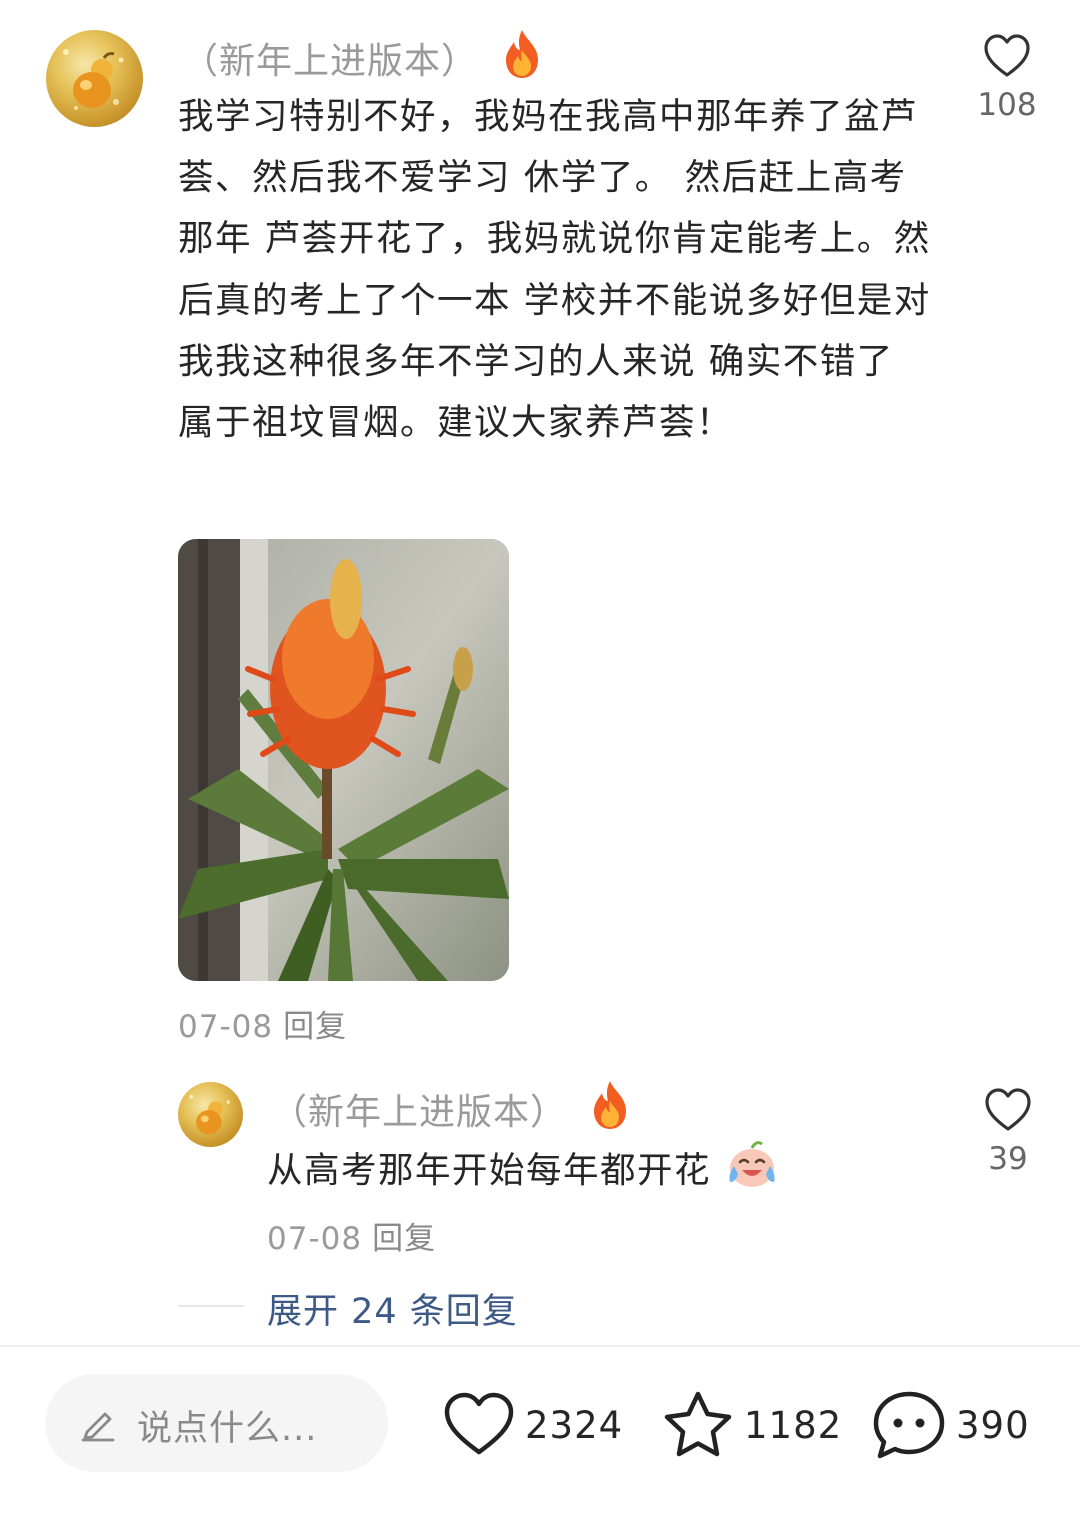 This screenshot has width=1080, height=1537. What do you see at coordinates (392, 1308) in the screenshot?
I see `expand-replies-link: 展开 24 条回复` at bounding box center [392, 1308].